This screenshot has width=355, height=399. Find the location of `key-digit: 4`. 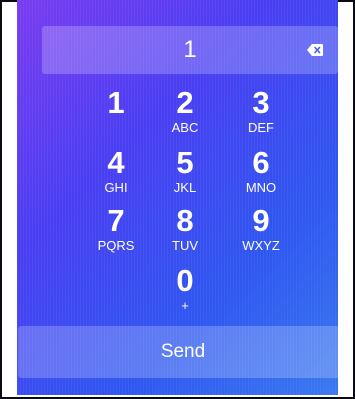

key-digit: 4 is located at coordinates (116, 162).